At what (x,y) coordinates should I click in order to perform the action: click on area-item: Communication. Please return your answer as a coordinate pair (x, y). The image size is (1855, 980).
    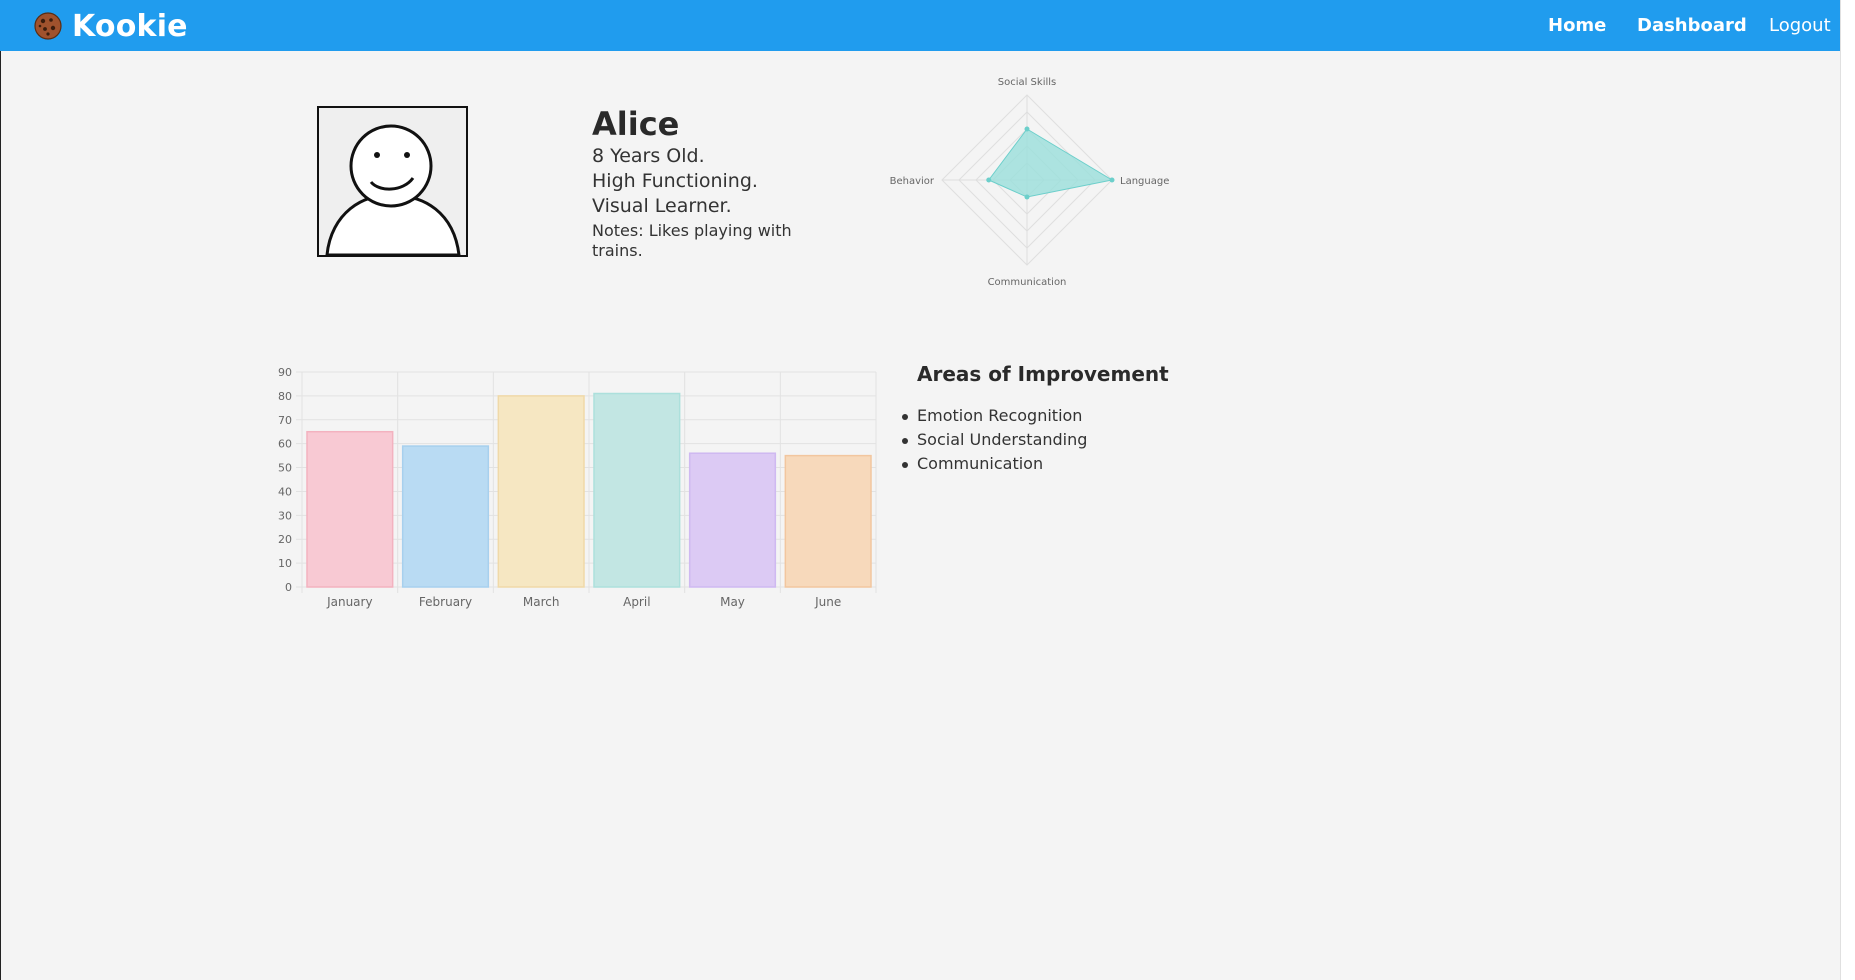
    Looking at the image, I should click on (1051, 464).